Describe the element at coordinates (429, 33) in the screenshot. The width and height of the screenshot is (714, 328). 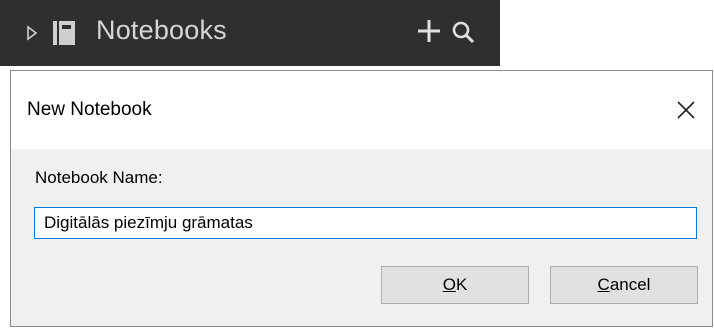
I see `plus-icon` at that location.